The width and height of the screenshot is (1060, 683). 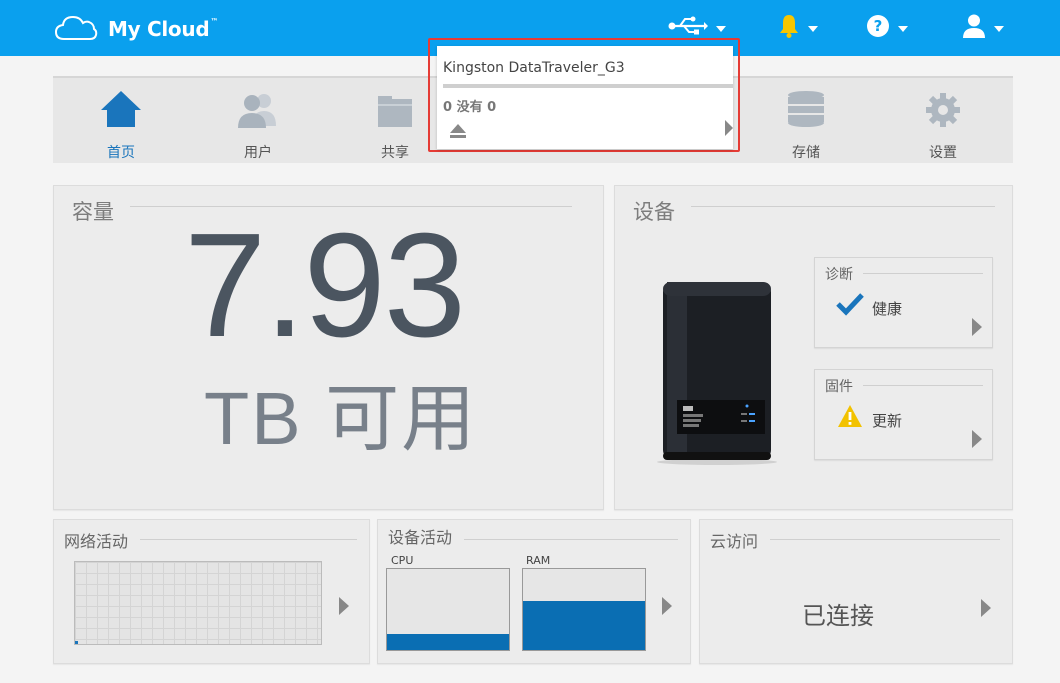 I want to click on nas-device-image, so click(x=717, y=373).